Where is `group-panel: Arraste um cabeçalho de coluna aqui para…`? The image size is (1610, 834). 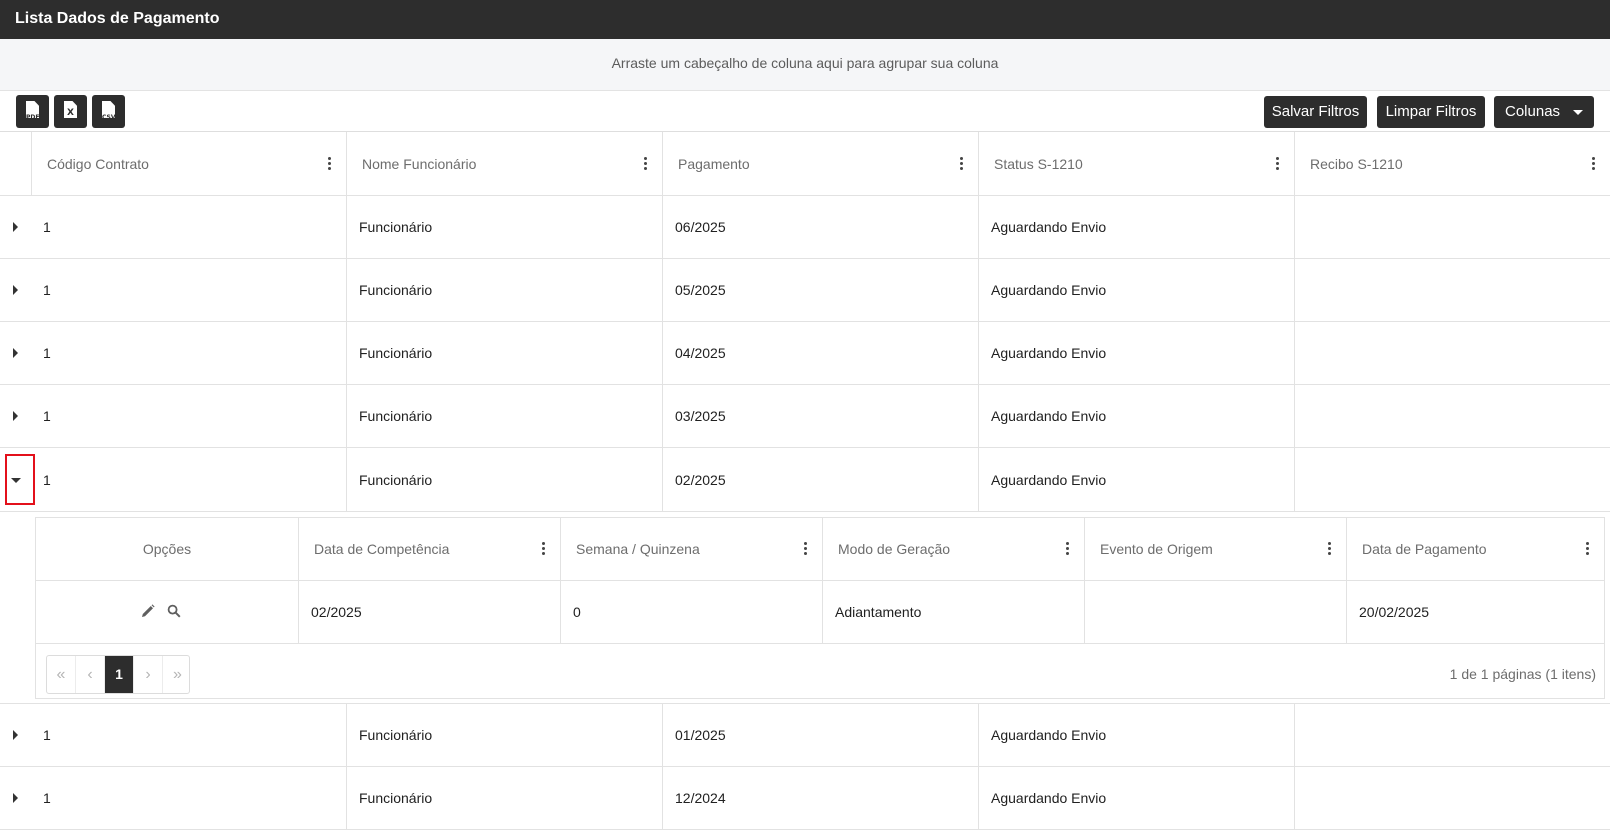
group-panel: Arraste um cabeçalho de coluna aqui para… is located at coordinates (805, 65).